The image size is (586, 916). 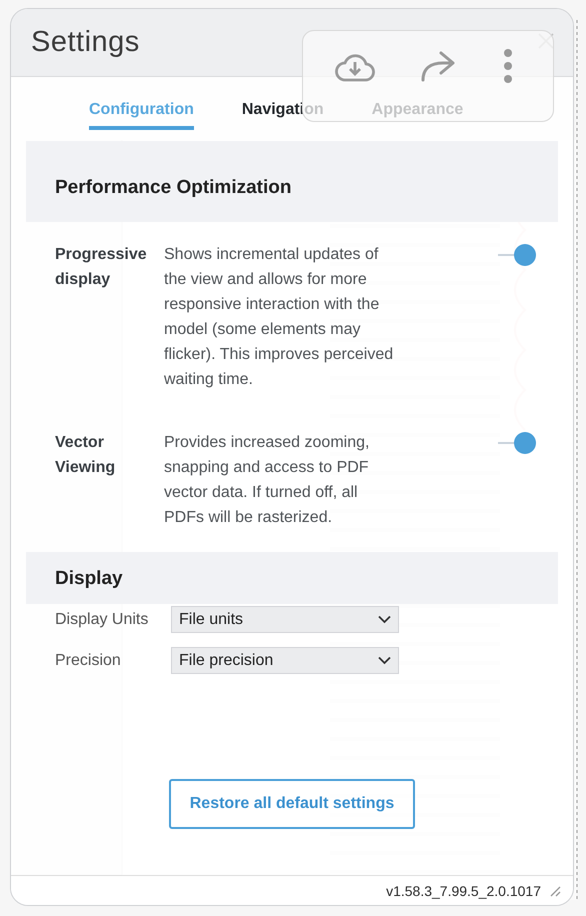 What do you see at coordinates (85, 455) in the screenshot?
I see `setting-label: Vector Viewing` at bounding box center [85, 455].